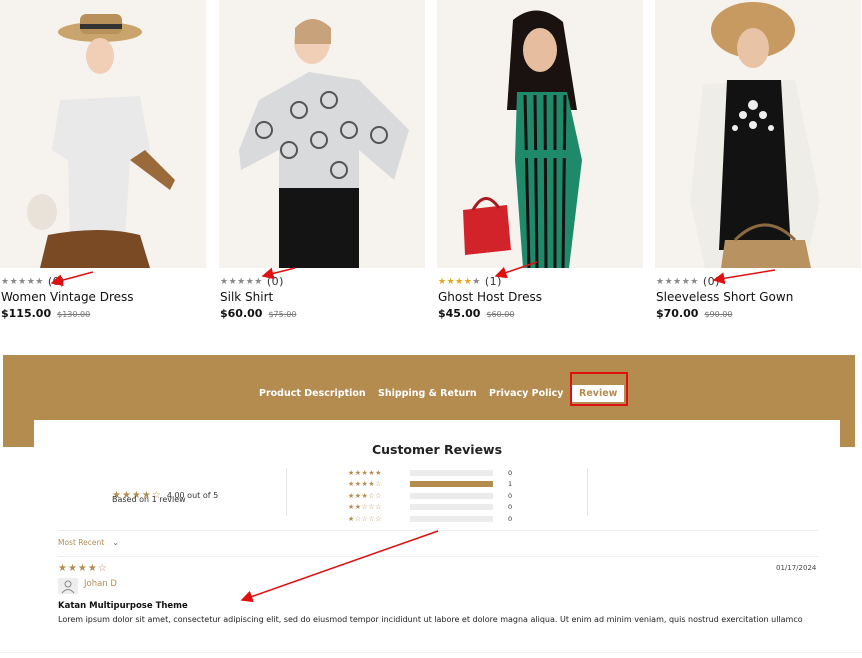 The image size is (862, 658). I want to click on sort-dropdown: Most Recent ⌄, so click(88, 542).